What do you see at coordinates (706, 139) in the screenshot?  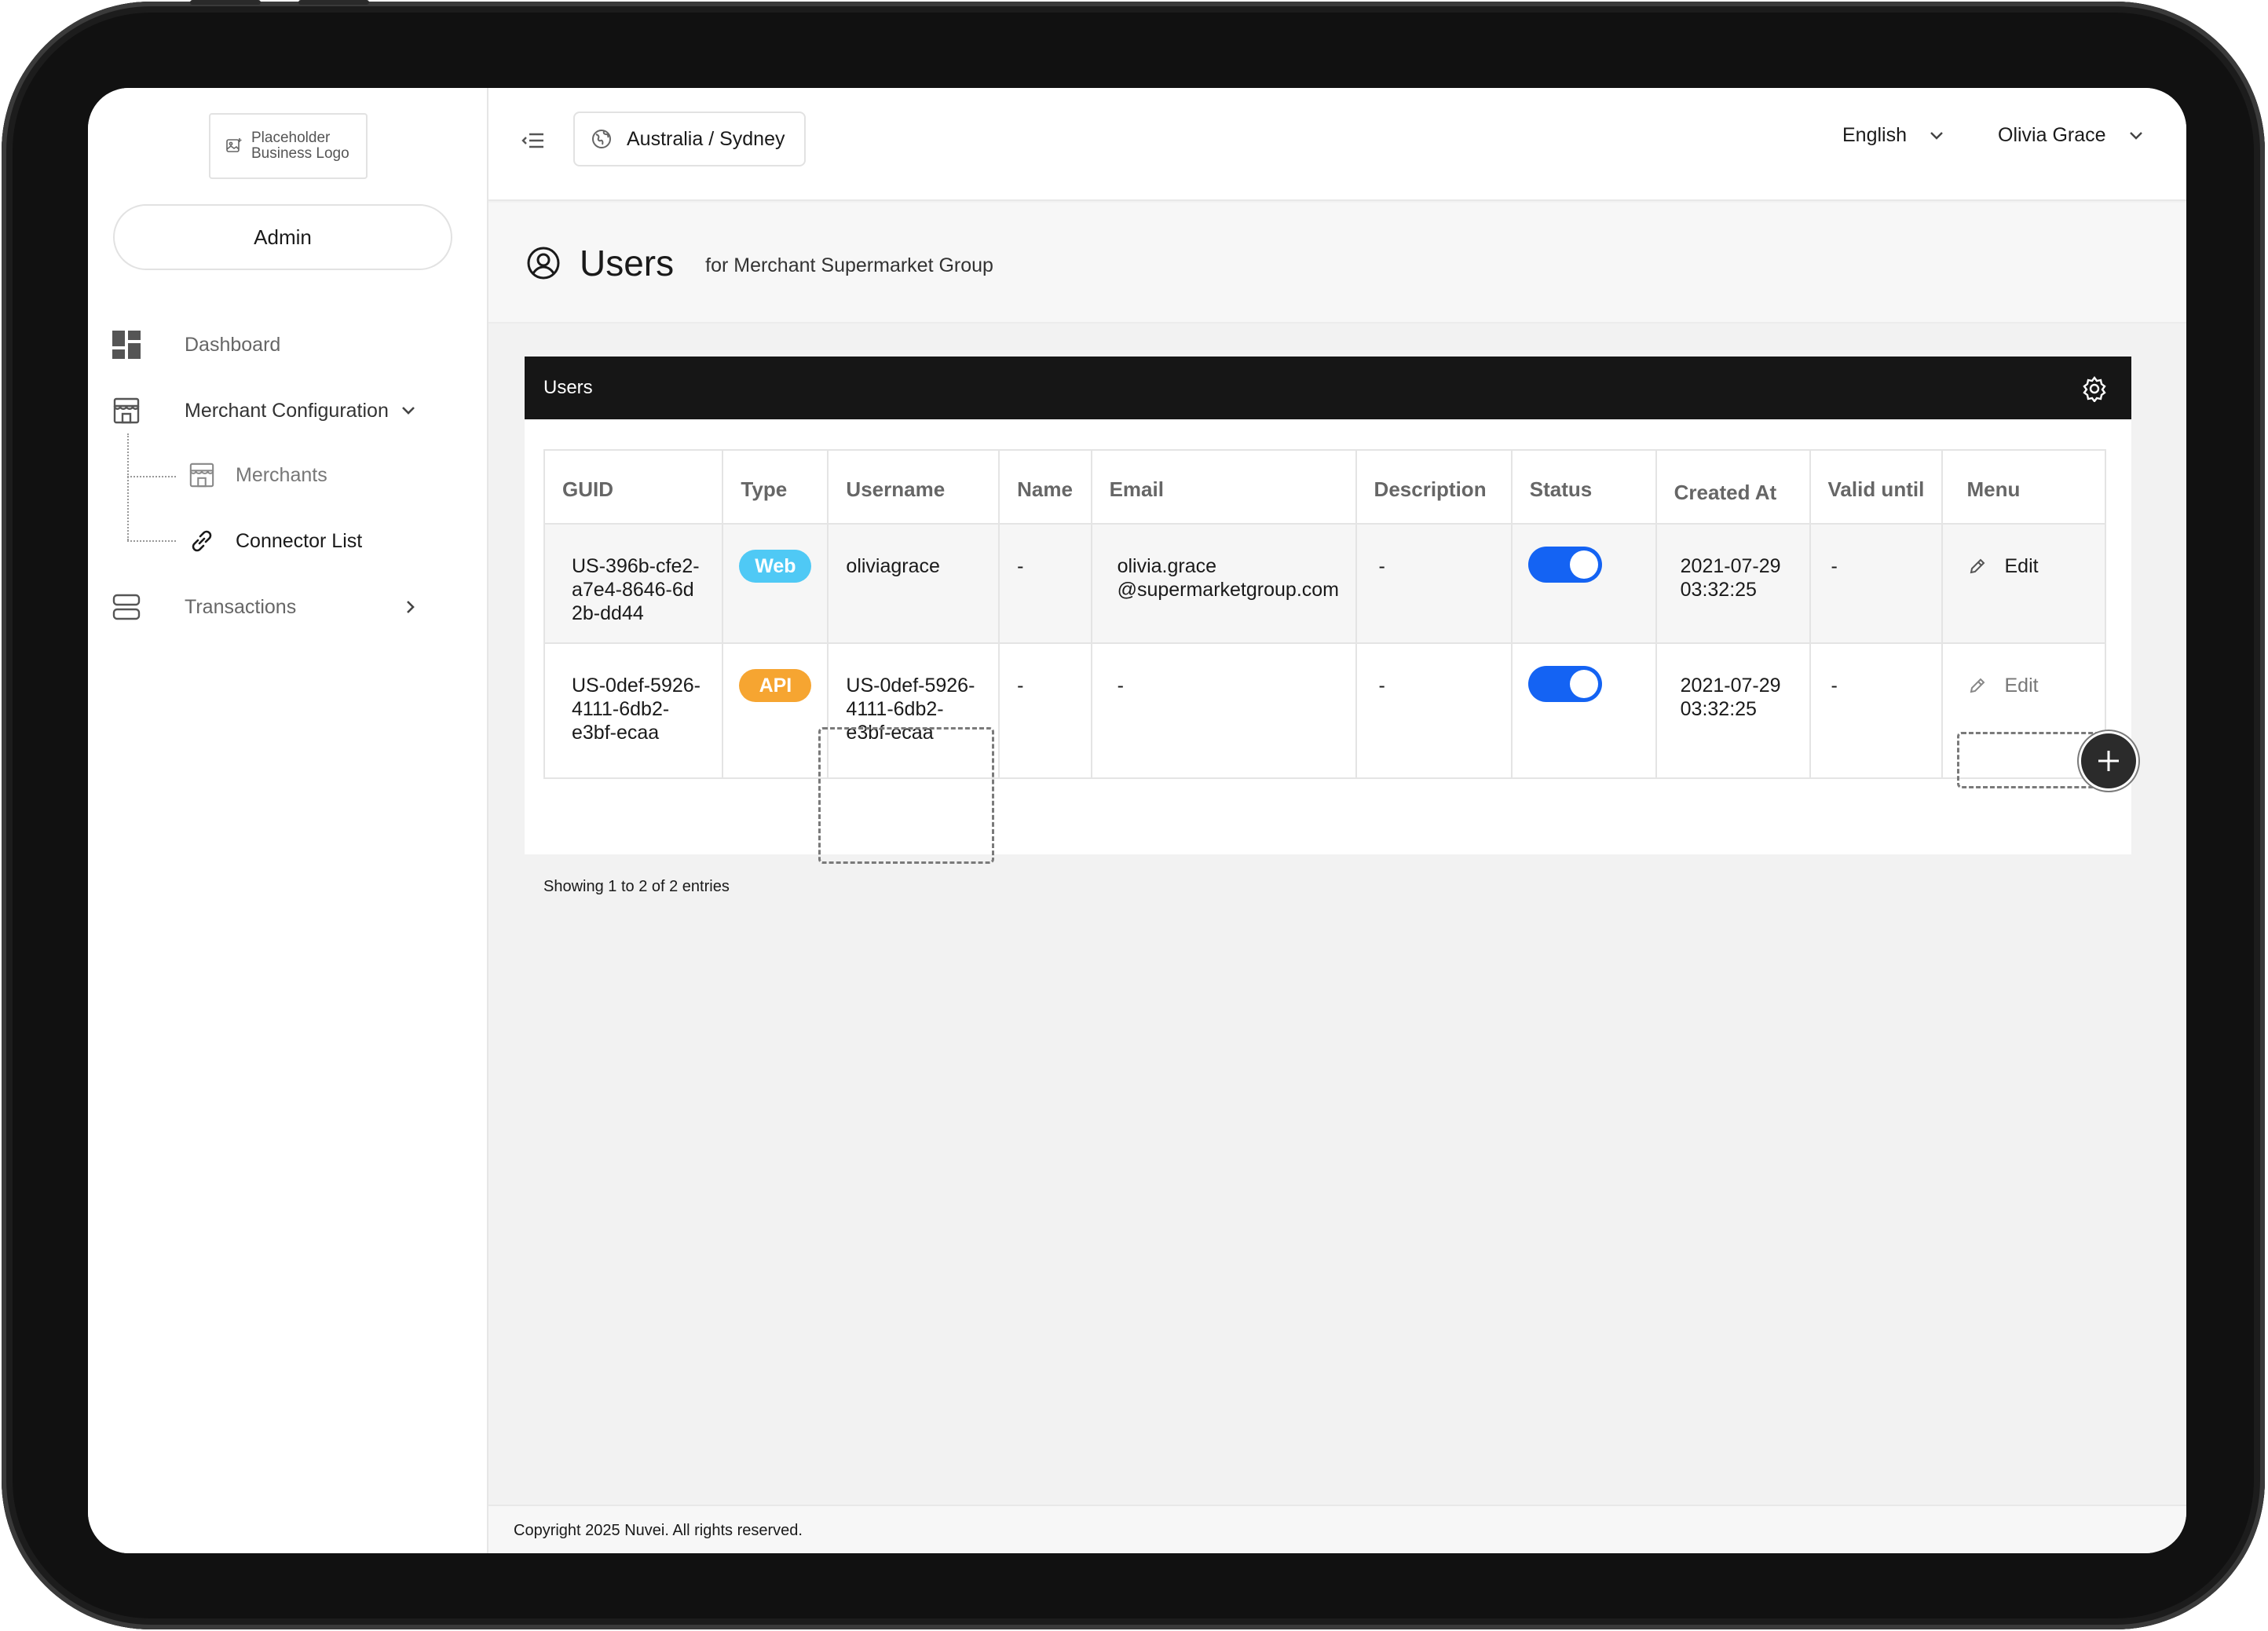 I see `timezone-label: Australia / Sydney` at bounding box center [706, 139].